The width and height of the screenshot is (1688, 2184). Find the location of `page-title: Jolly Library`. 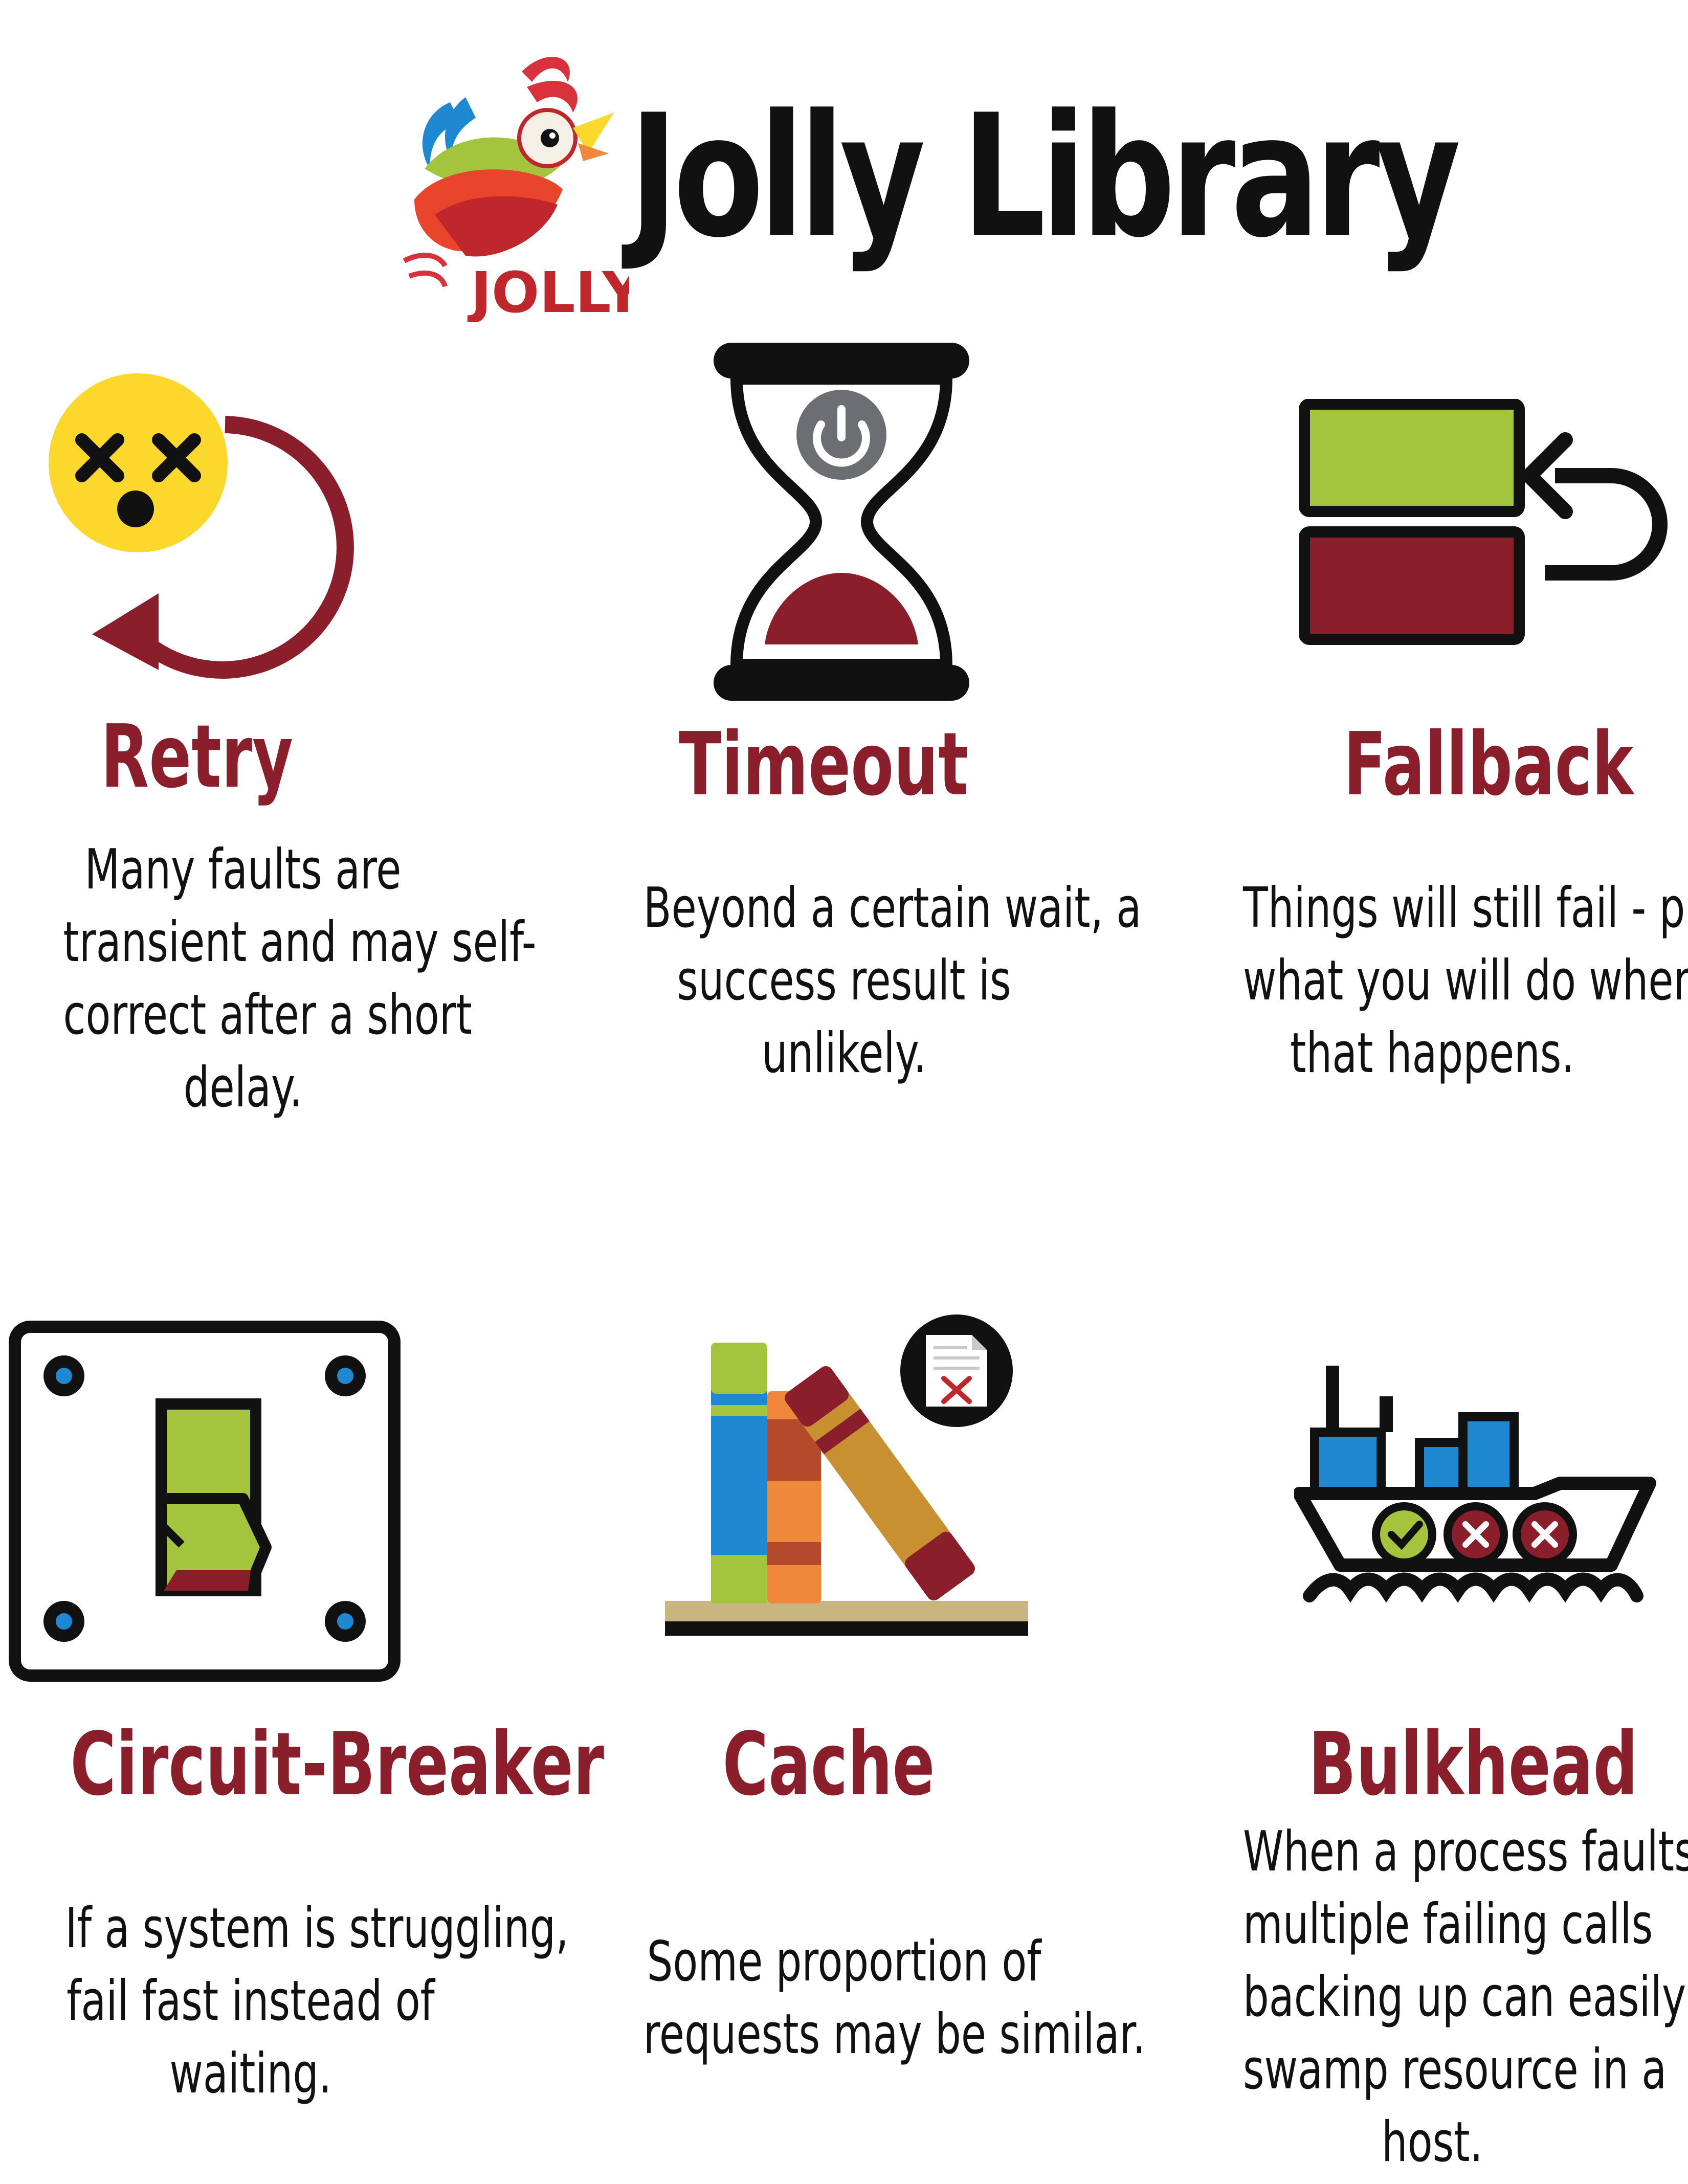

page-title: Jolly Library is located at coordinates (1045, 176).